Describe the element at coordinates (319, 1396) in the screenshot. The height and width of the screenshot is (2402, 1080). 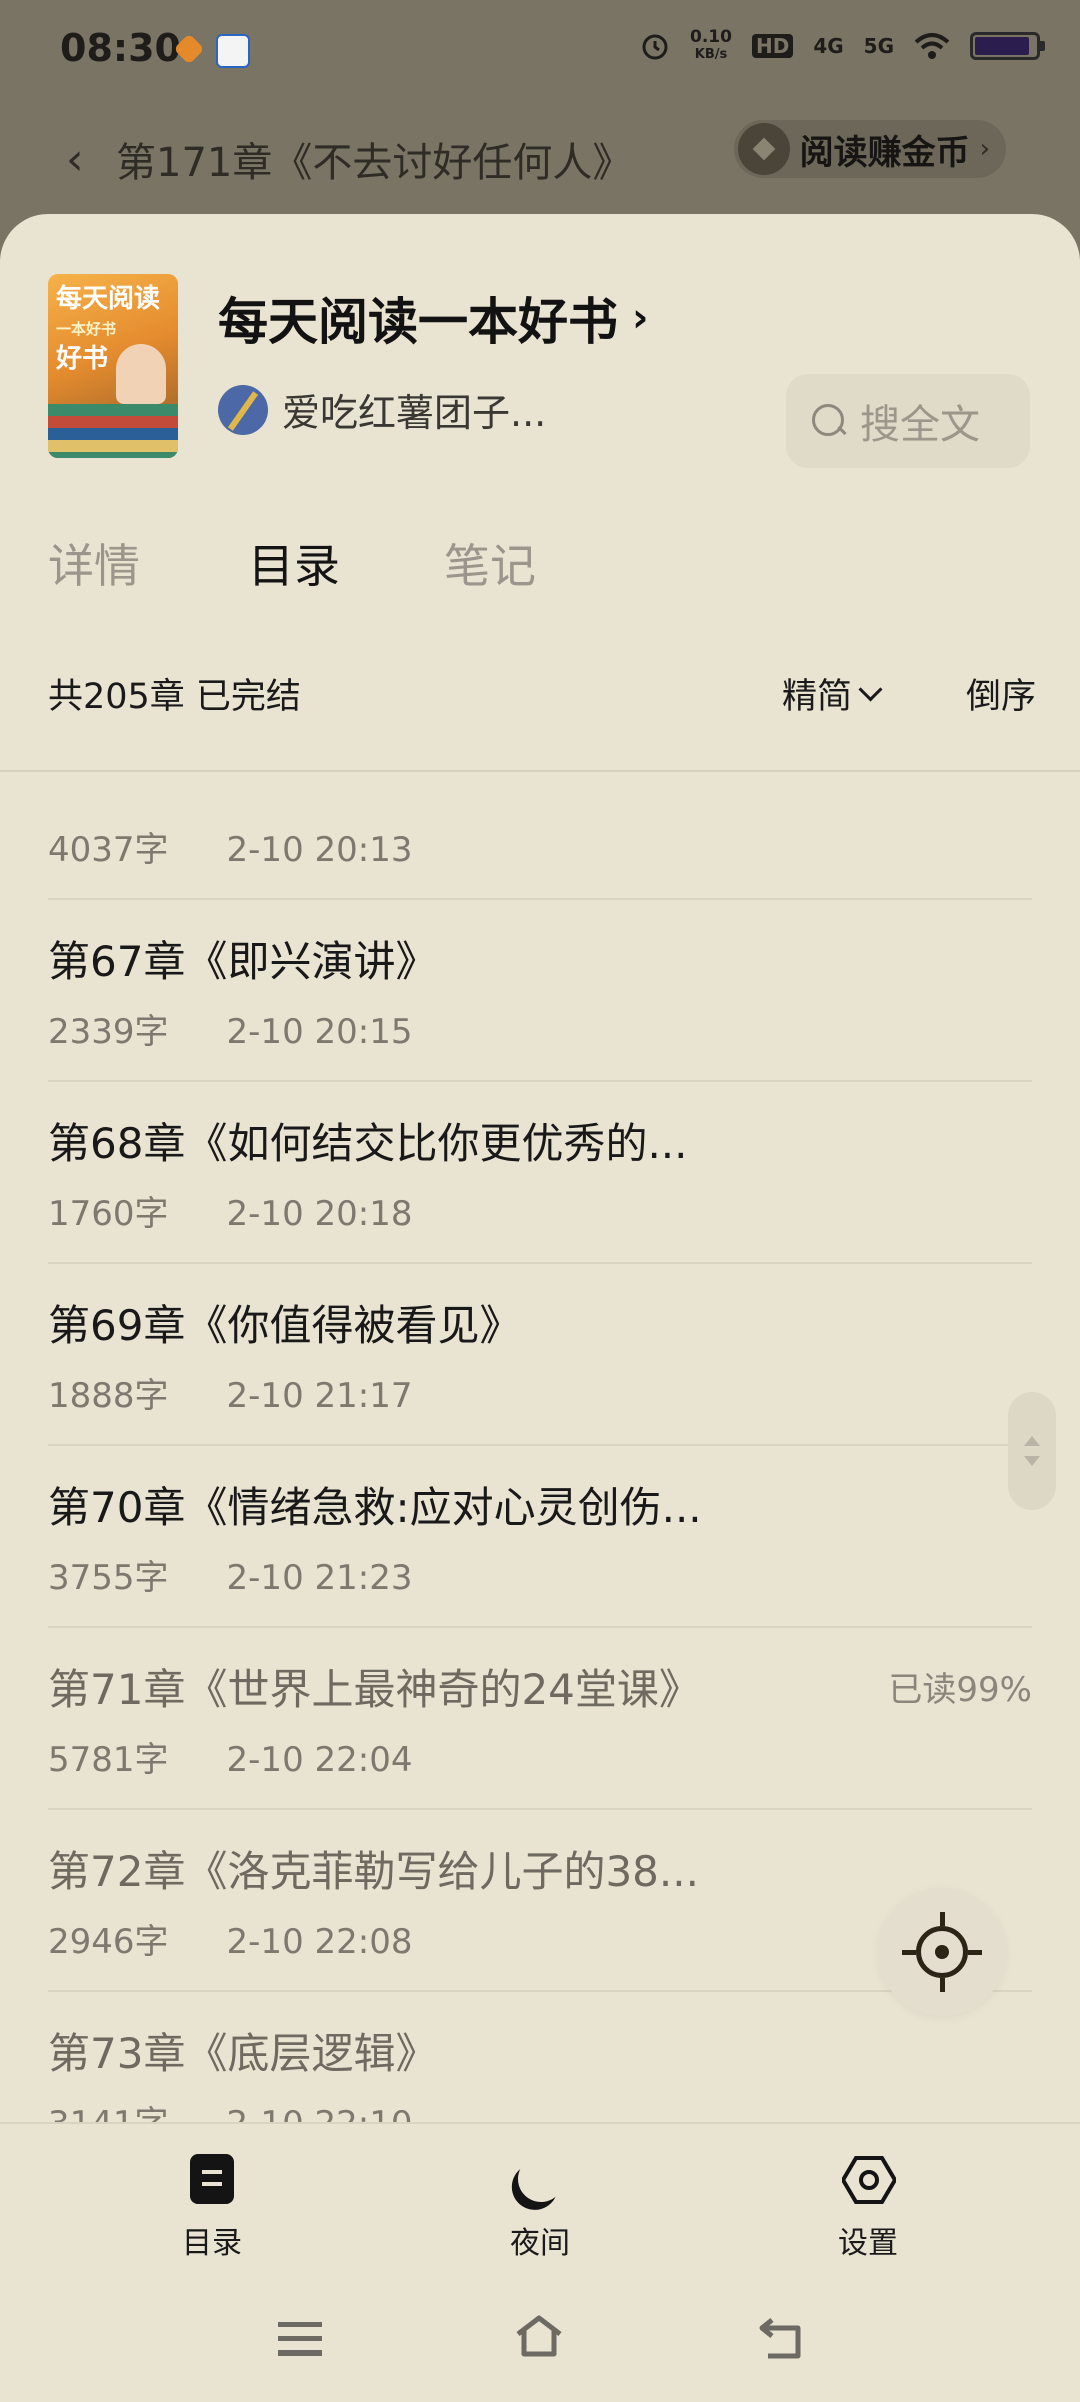
I see `chapter-update-time: 2-10 21:17` at that location.